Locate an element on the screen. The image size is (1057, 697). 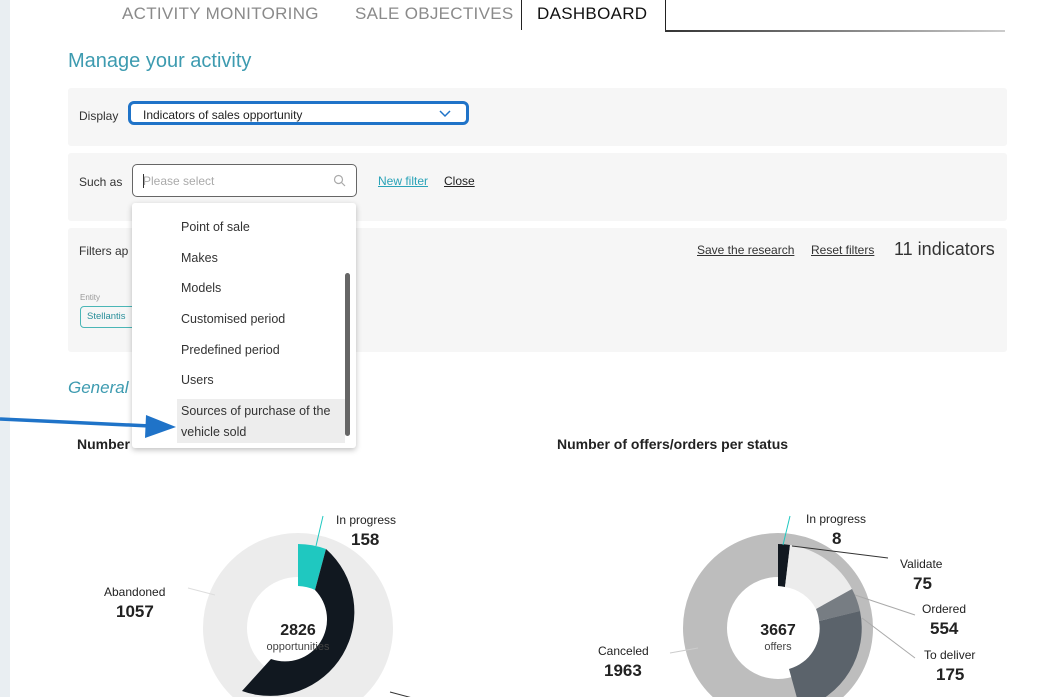
chevron-down-icon is located at coordinates (445, 114).